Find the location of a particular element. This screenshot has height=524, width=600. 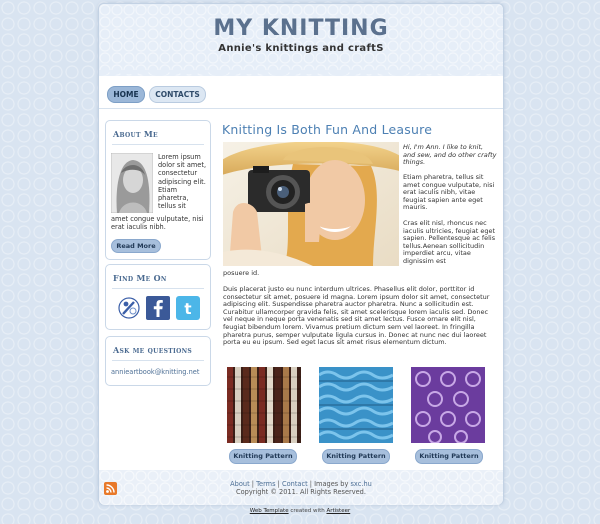

facebook-icon is located at coordinates (158, 308).